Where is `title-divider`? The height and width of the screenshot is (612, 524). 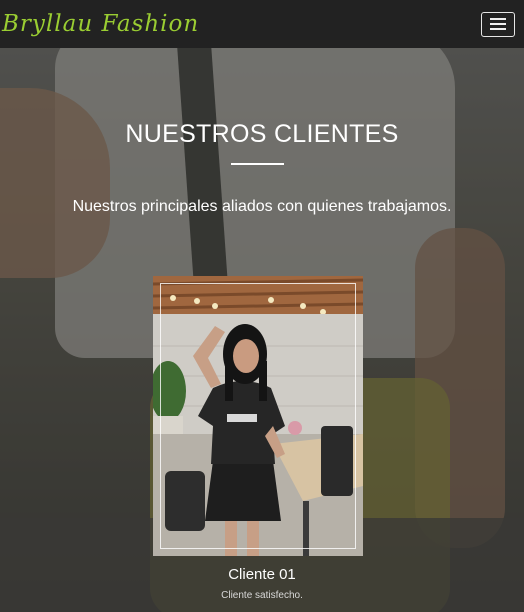
title-divider is located at coordinates (257, 164).